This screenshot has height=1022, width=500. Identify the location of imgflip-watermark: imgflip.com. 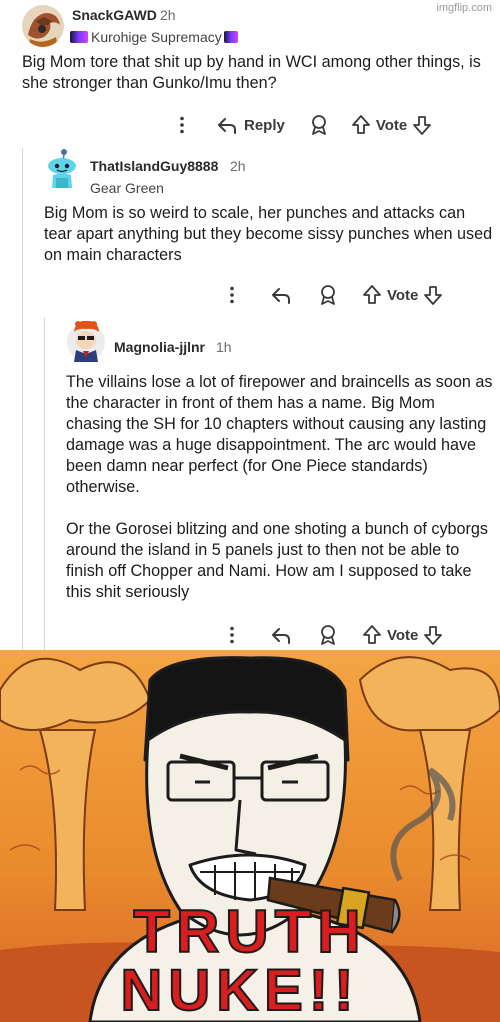
(464, 8).